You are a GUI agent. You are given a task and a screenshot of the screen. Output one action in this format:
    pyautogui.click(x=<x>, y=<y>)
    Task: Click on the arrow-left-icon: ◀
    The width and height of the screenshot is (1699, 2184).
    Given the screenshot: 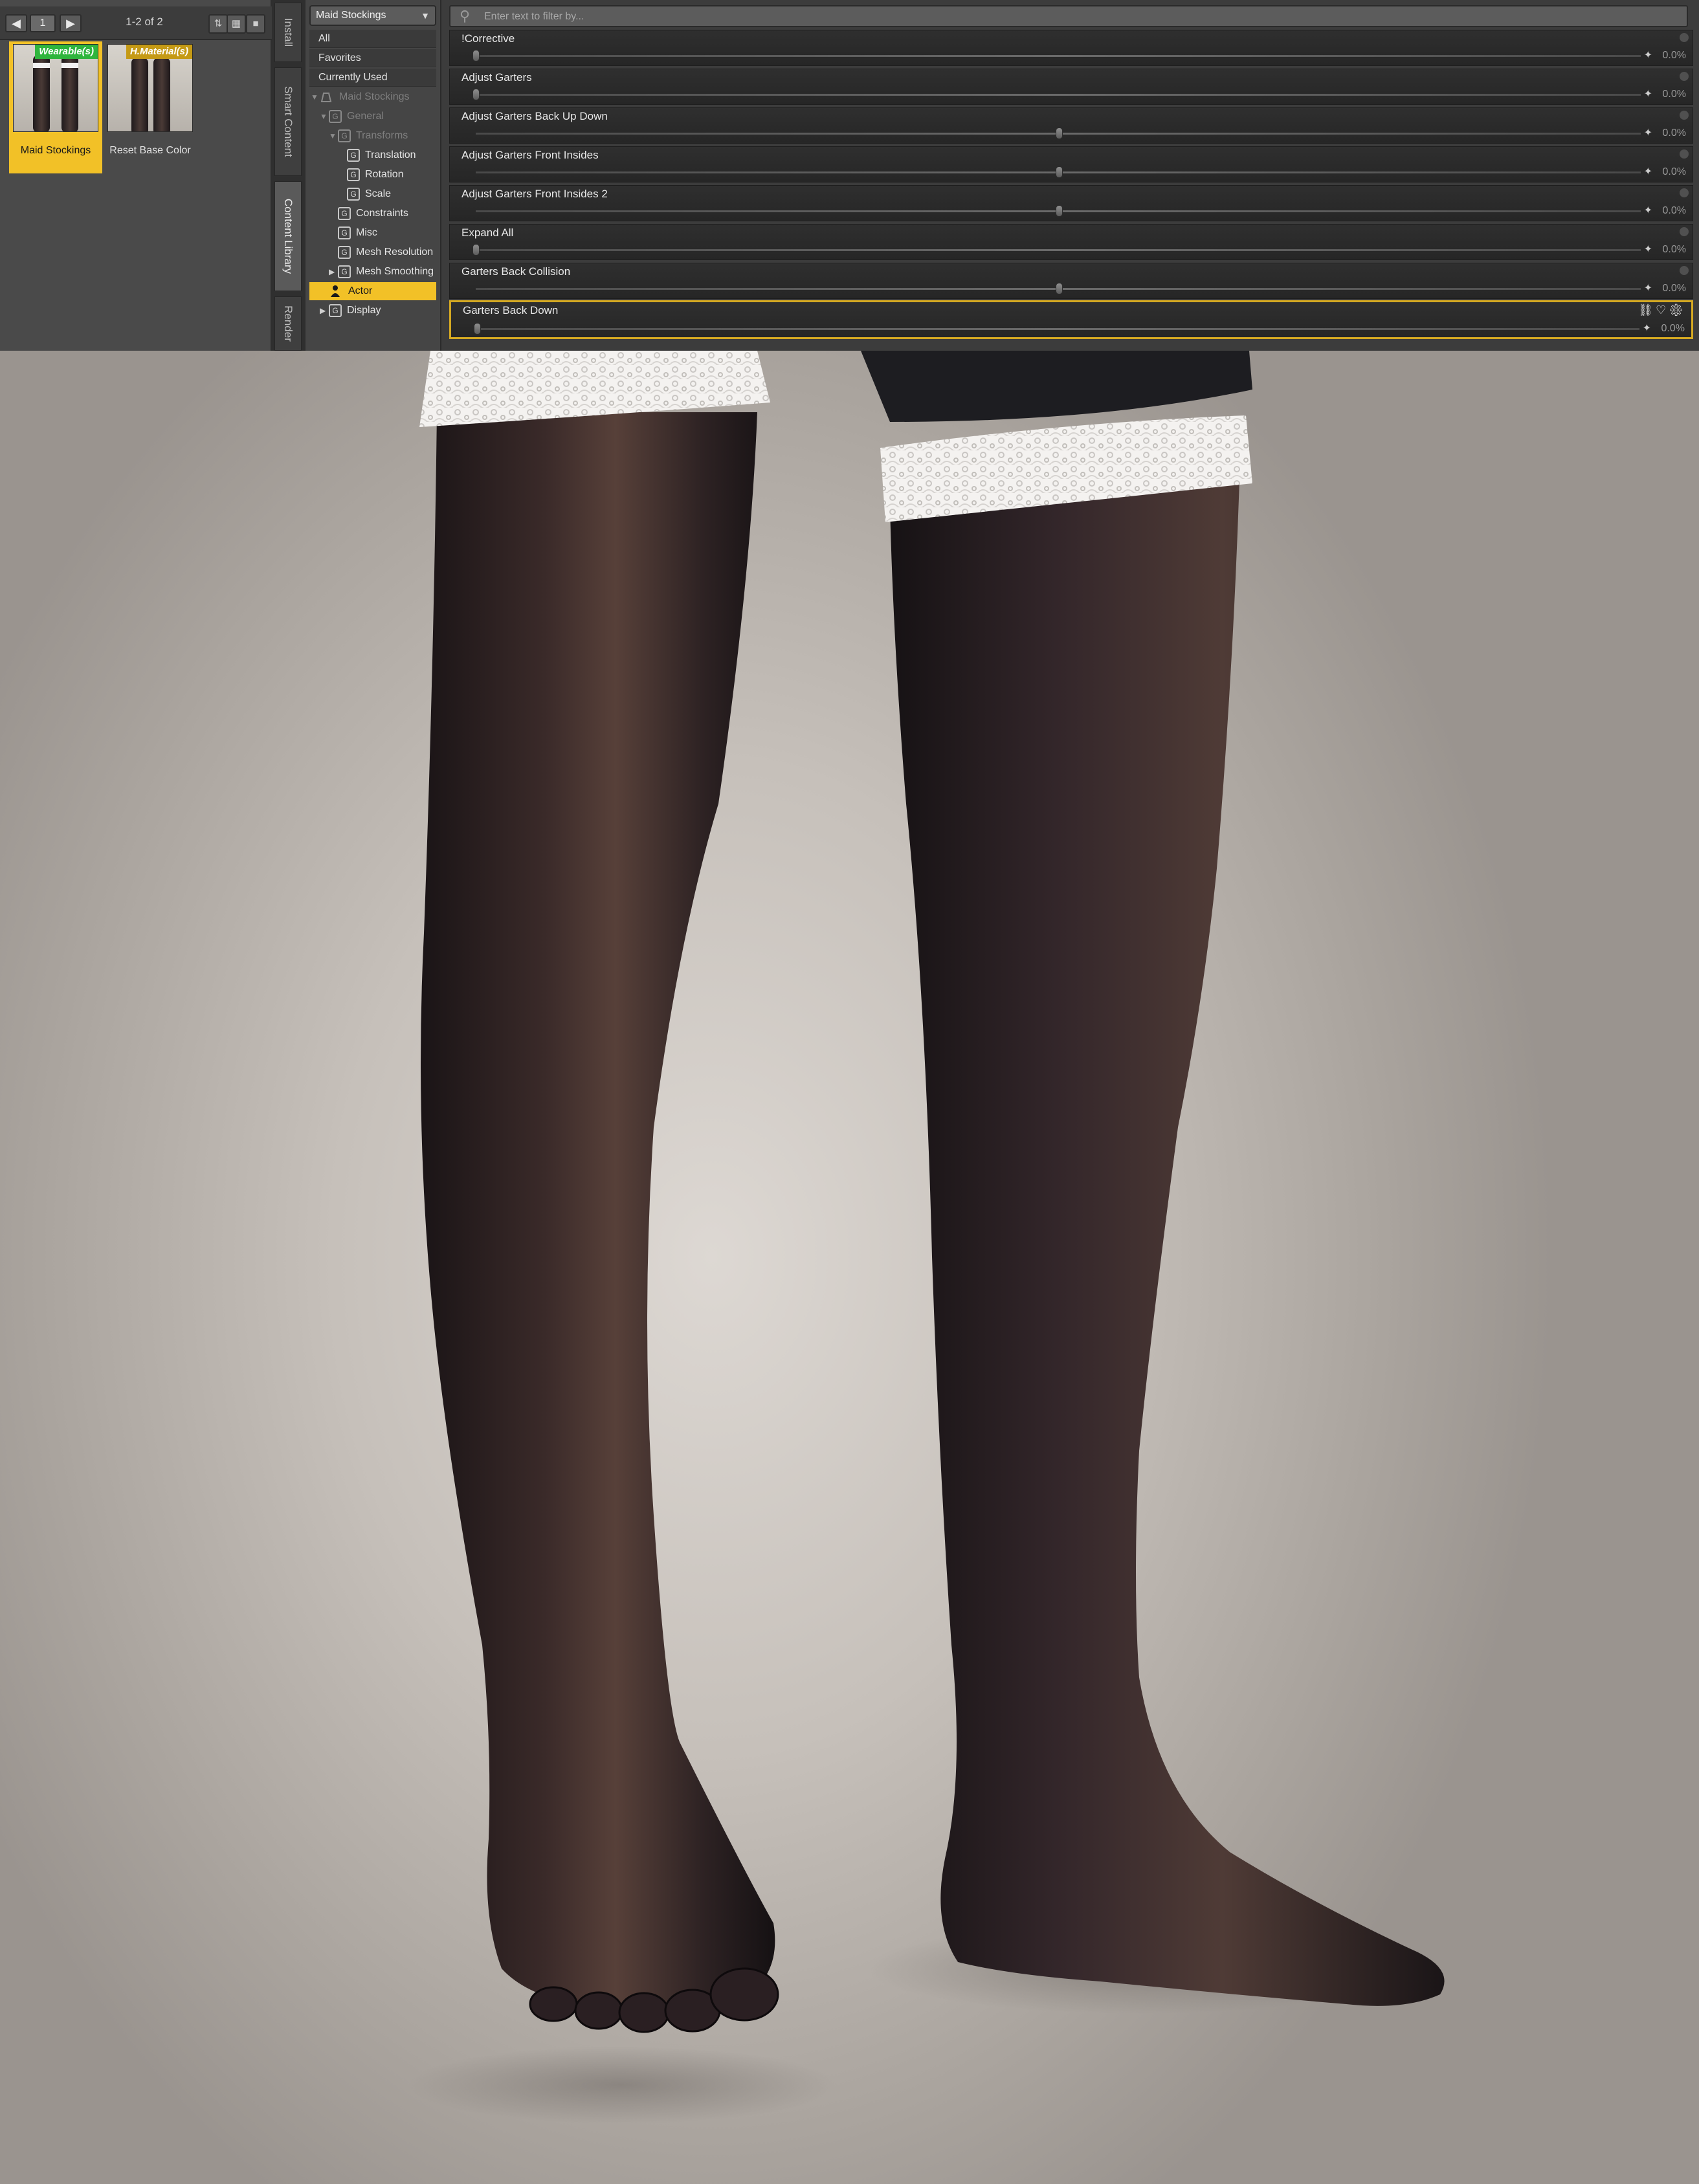 What is the action you would take?
    pyautogui.click(x=16, y=23)
    